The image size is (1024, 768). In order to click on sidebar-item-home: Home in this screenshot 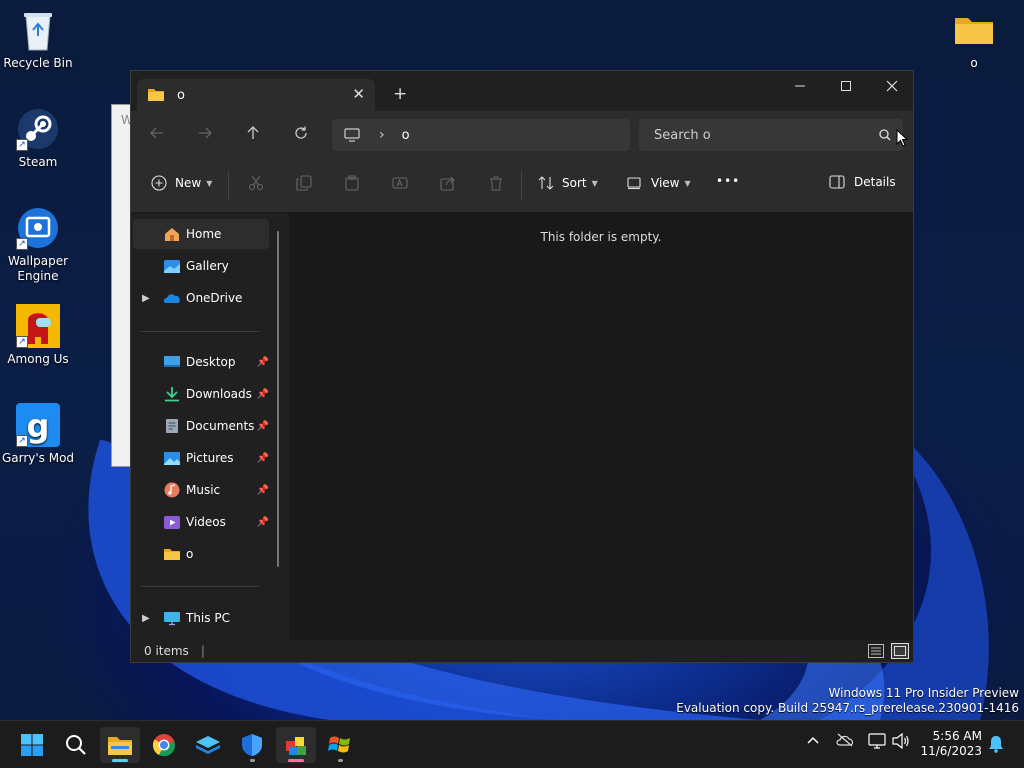, I will do `click(201, 234)`.